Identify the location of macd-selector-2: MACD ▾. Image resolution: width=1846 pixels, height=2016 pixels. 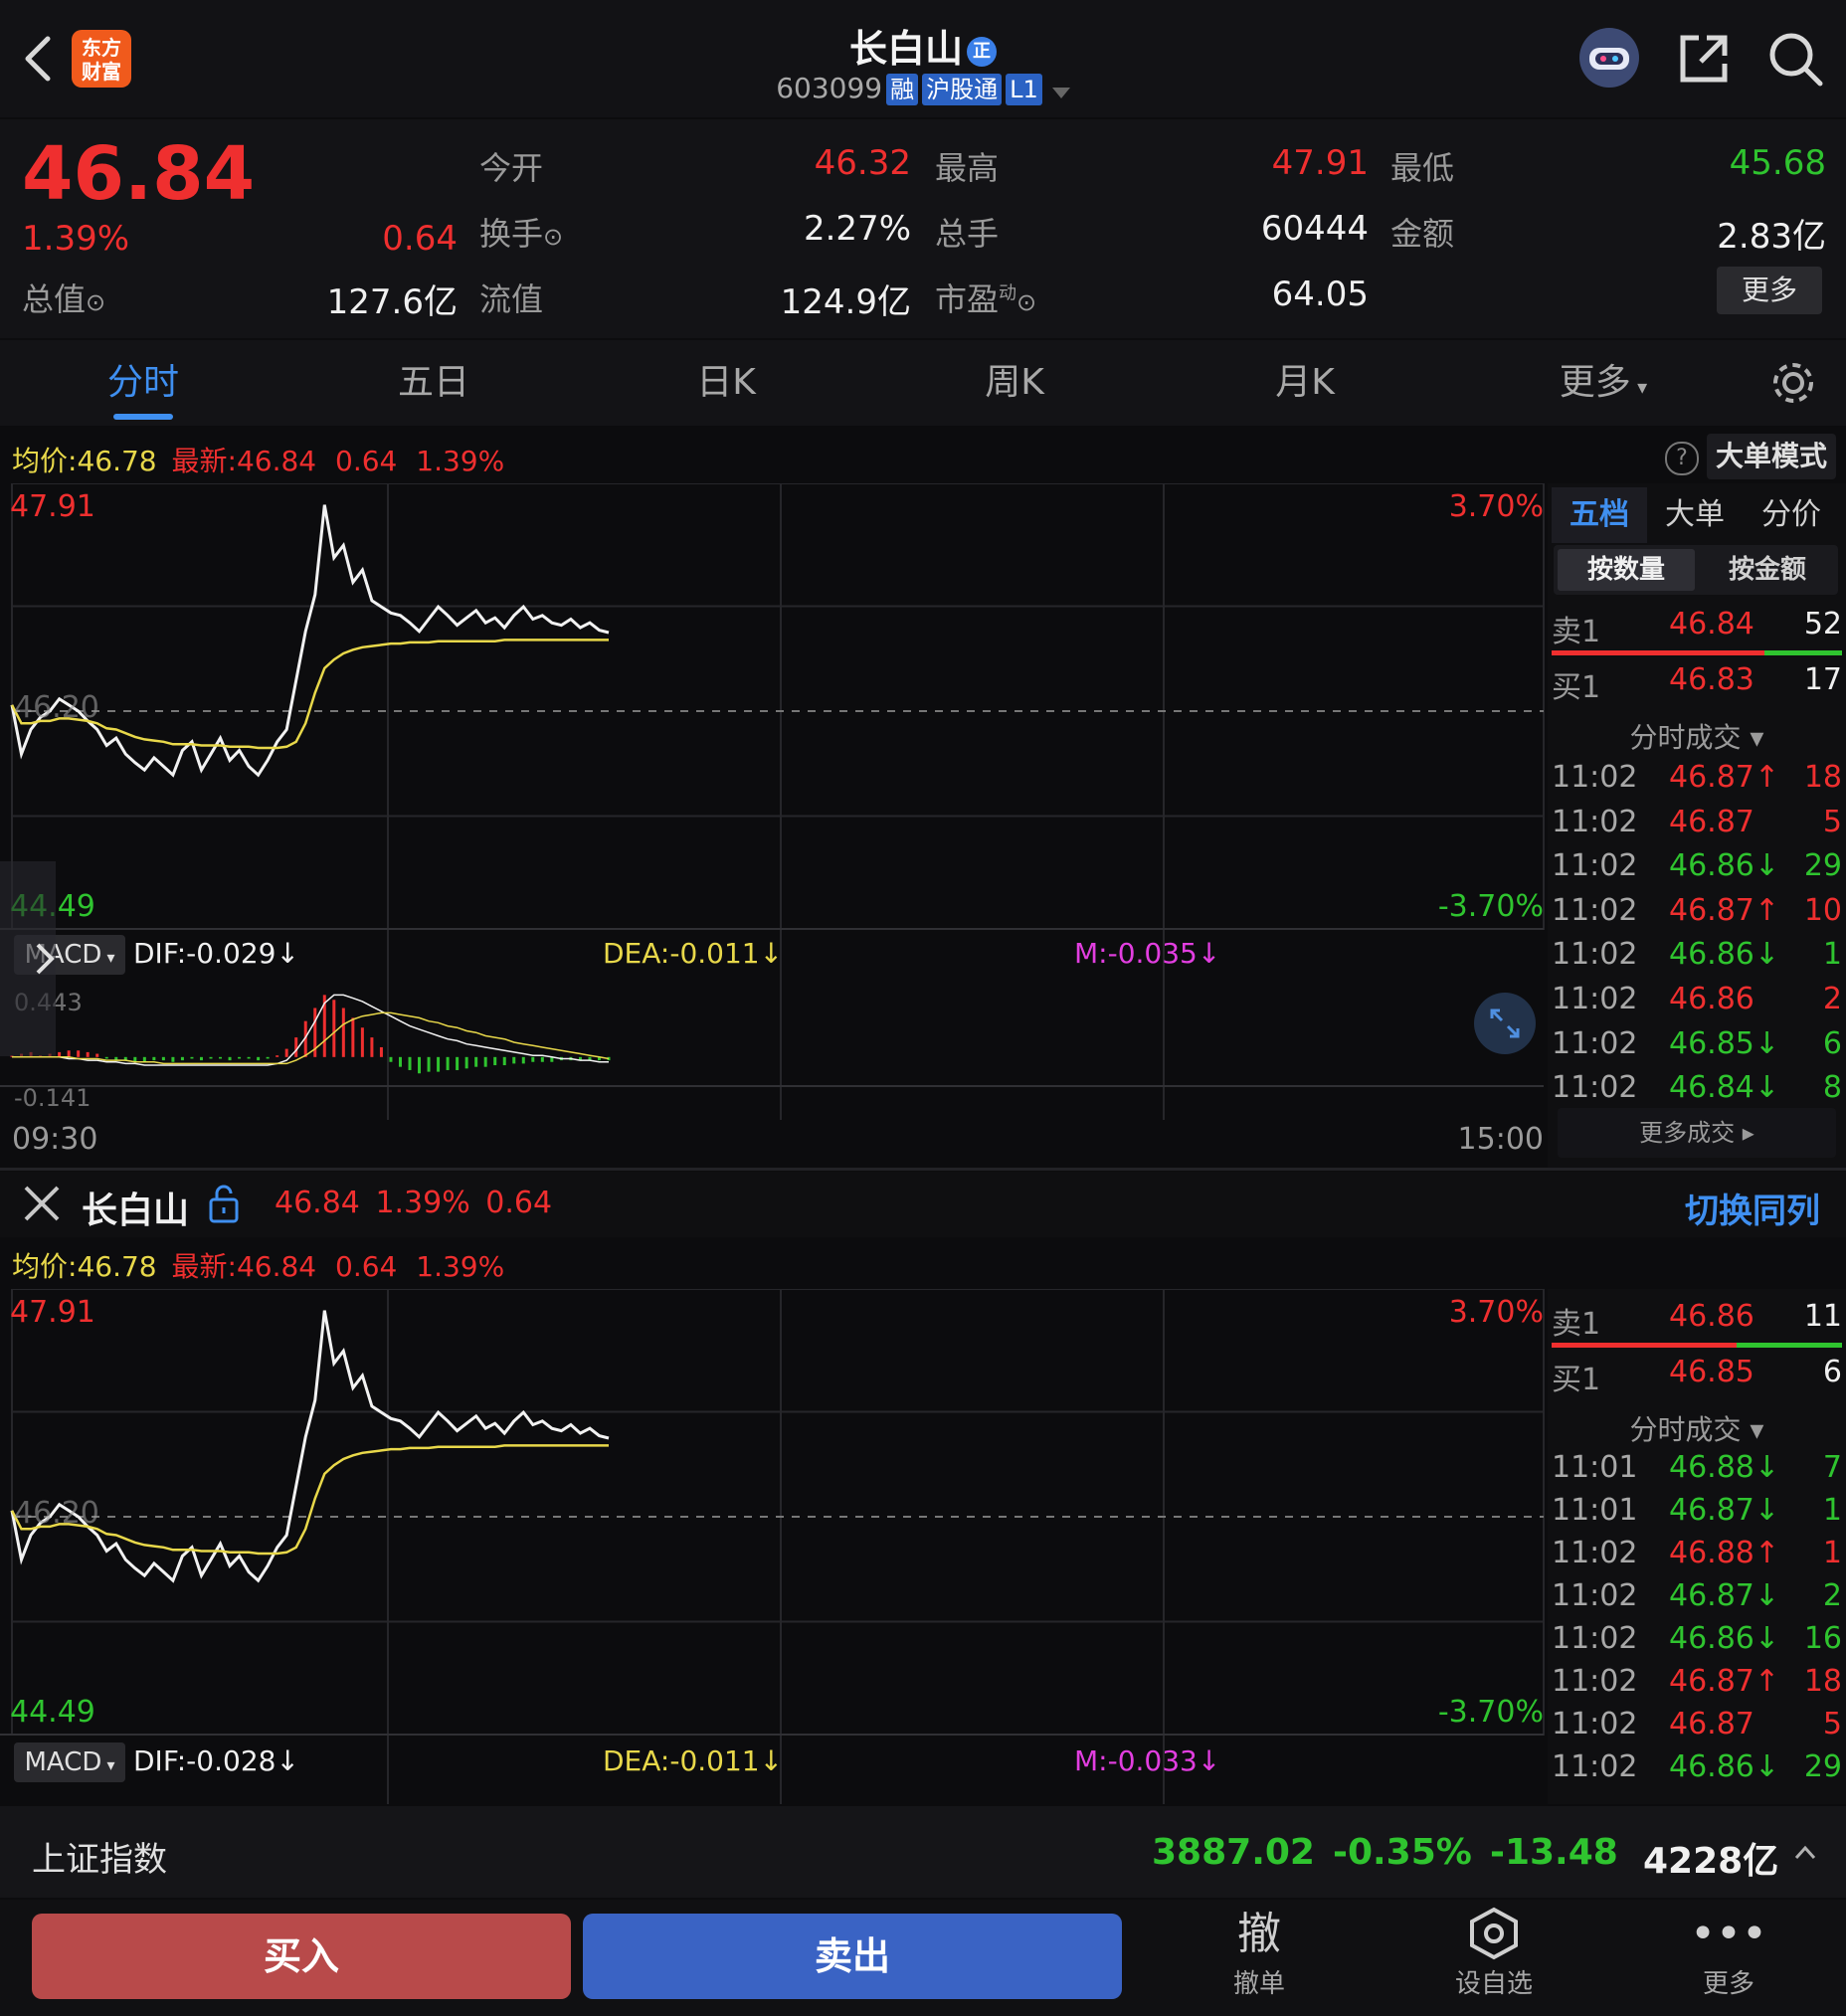
(69, 1762).